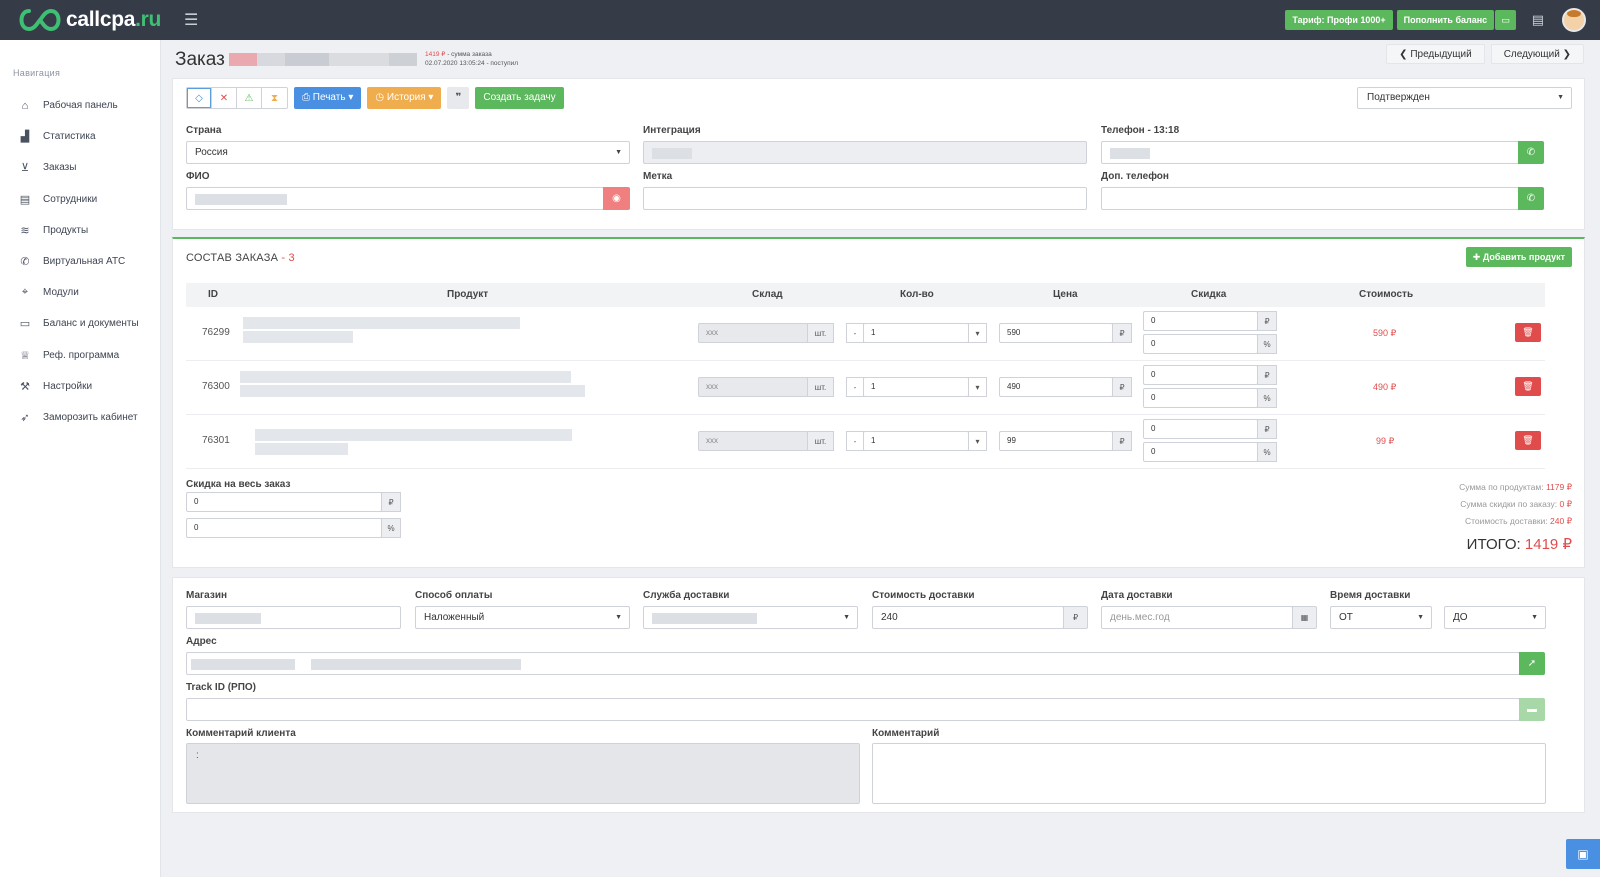 The image size is (1600, 877). Describe the element at coordinates (207, 595) in the screenshot. I see `shop-label: Магазин` at that location.